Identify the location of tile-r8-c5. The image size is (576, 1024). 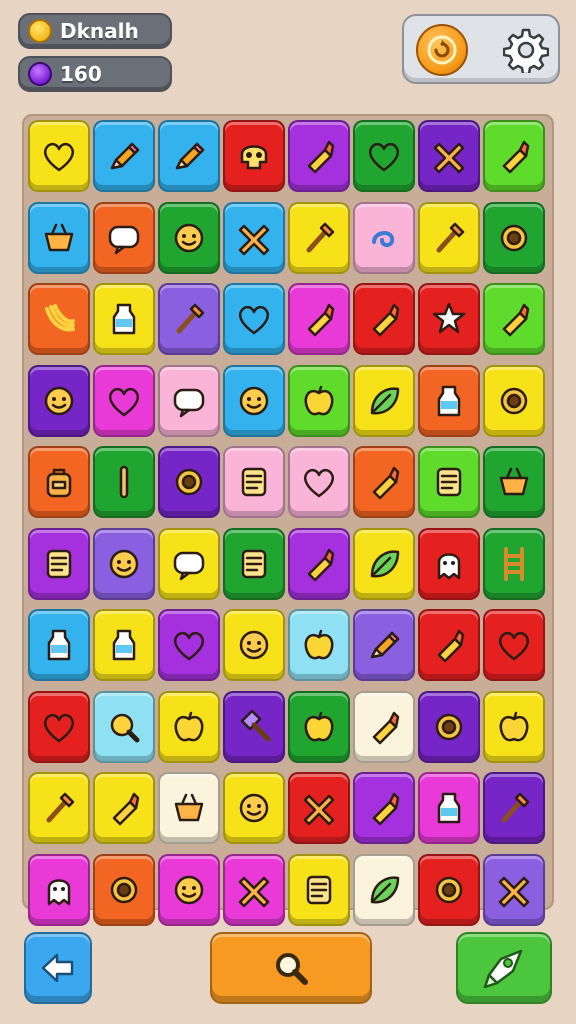
(319, 726).